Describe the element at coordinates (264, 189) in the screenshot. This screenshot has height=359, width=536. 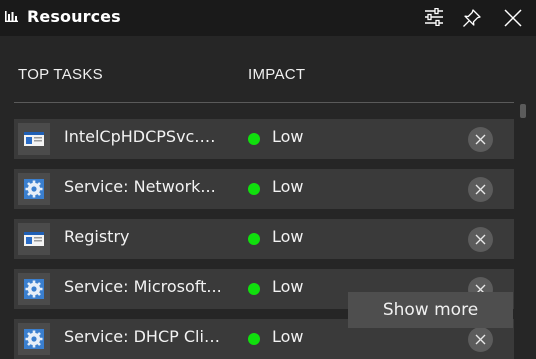
I see `task-row: Service: Network... Low` at that location.